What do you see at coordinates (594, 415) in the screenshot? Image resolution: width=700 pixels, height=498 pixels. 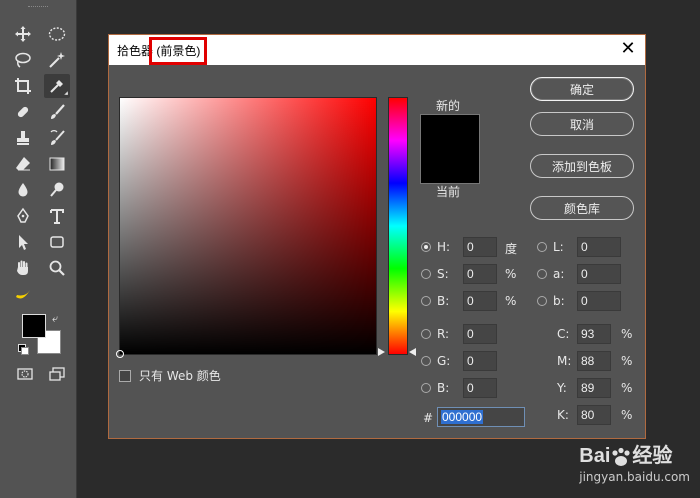 I see `black-input: 80` at bounding box center [594, 415].